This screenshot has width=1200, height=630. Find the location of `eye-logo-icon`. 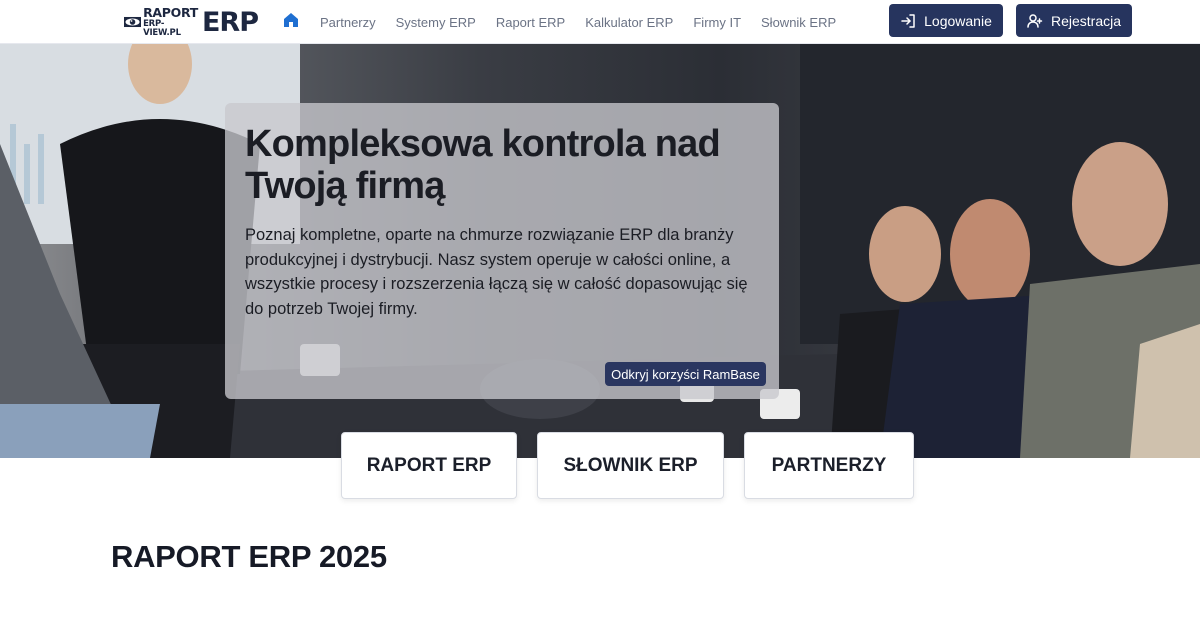

eye-logo-icon is located at coordinates (133, 22).